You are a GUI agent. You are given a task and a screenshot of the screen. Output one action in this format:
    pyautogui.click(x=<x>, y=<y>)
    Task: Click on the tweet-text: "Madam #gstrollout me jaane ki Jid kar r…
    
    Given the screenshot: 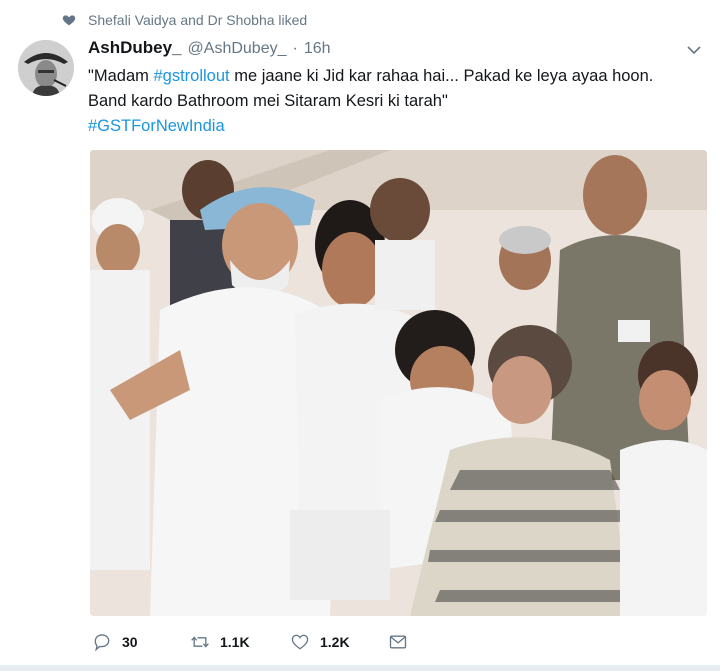 What is the action you would take?
    pyautogui.click(x=398, y=101)
    